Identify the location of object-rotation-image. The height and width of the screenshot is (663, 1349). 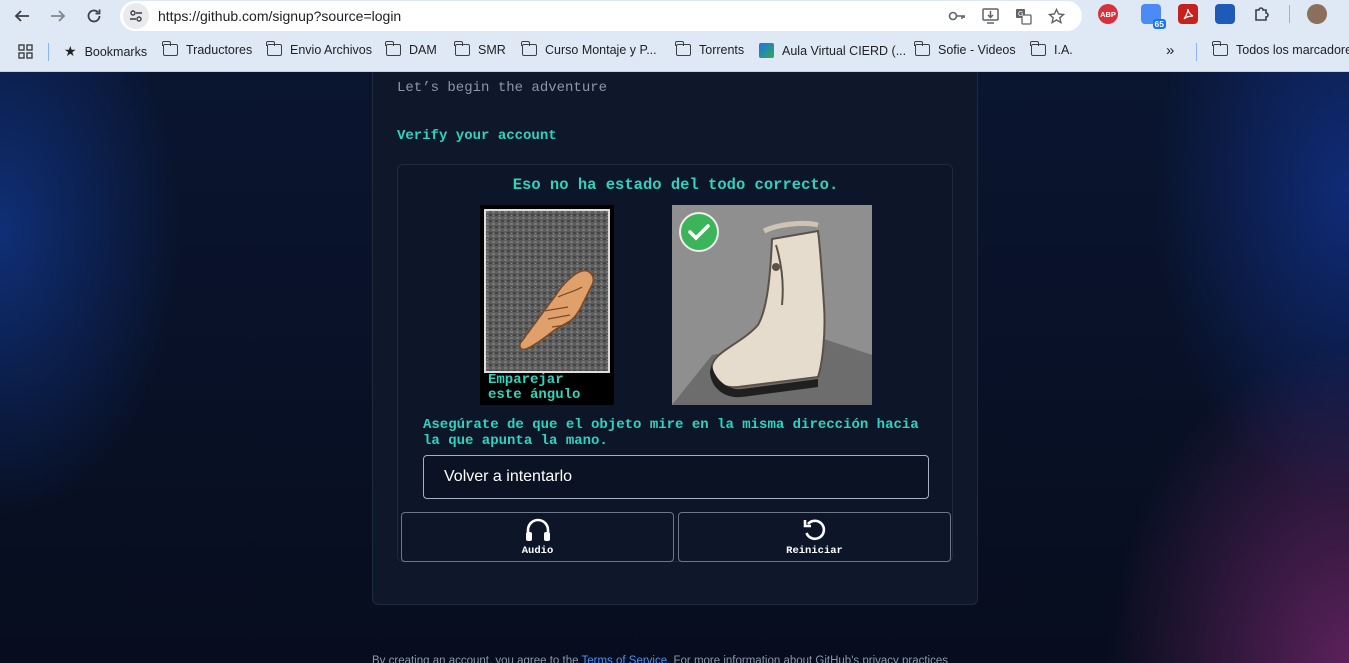
(772, 305).